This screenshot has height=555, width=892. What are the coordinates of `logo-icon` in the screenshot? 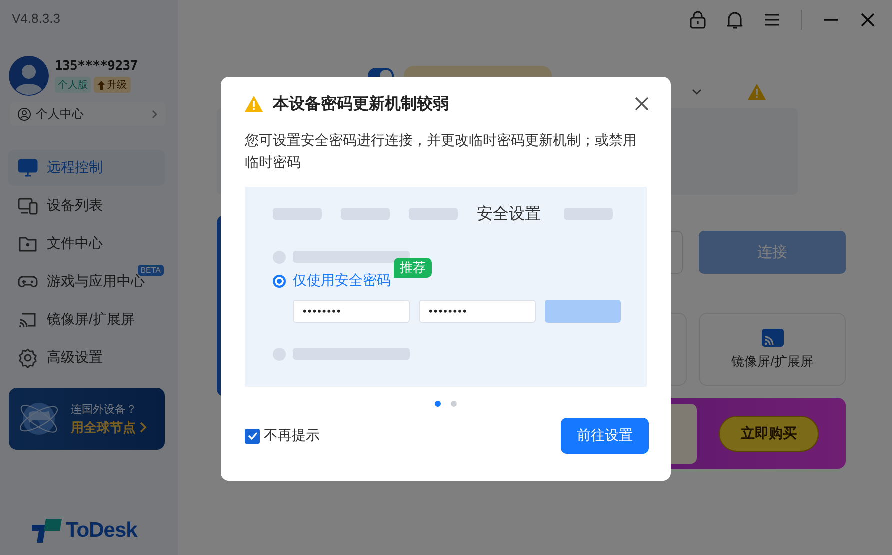 It's located at (48, 531).